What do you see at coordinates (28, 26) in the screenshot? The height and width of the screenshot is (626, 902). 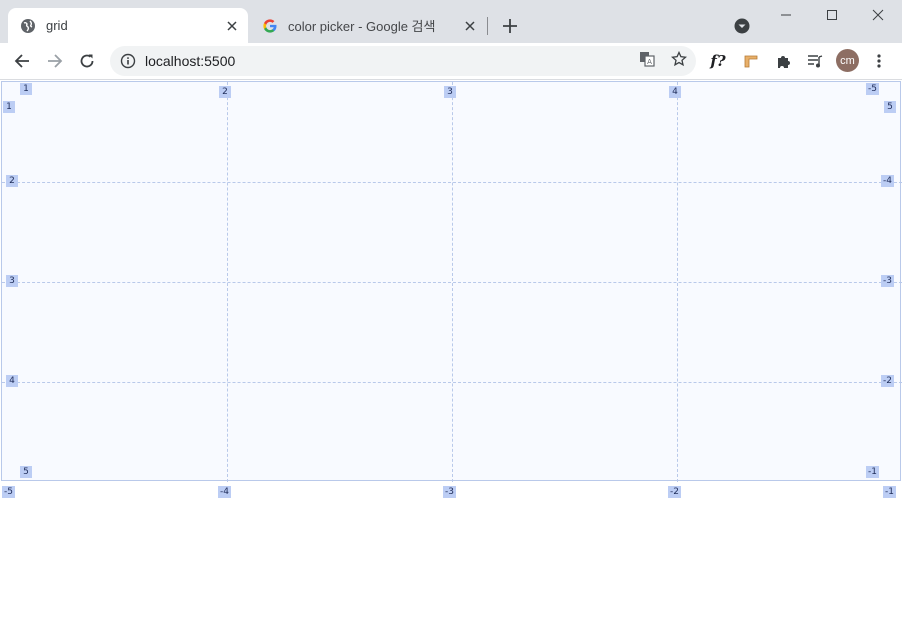 I see `globe-icon` at bounding box center [28, 26].